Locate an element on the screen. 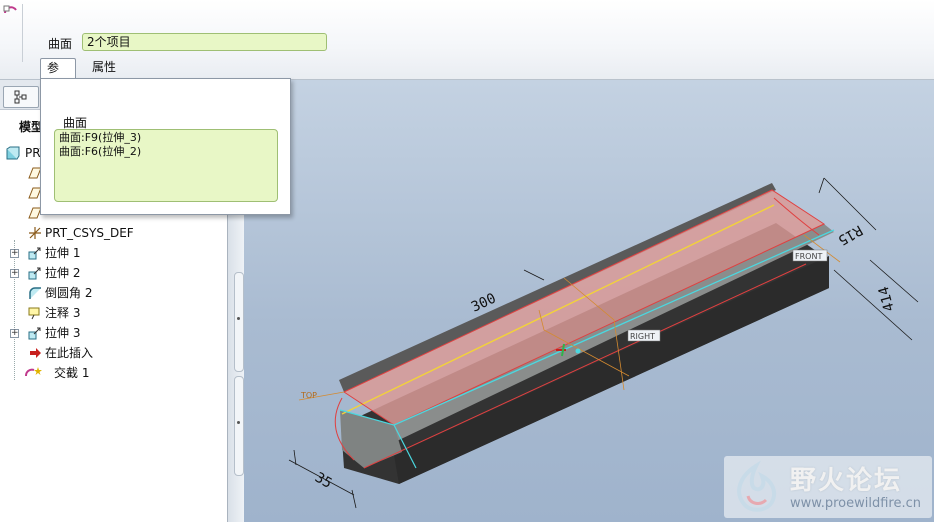 The width and height of the screenshot is (934, 522). tree-item-extrude-2: + 拉伸 2 is located at coordinates (114, 273).